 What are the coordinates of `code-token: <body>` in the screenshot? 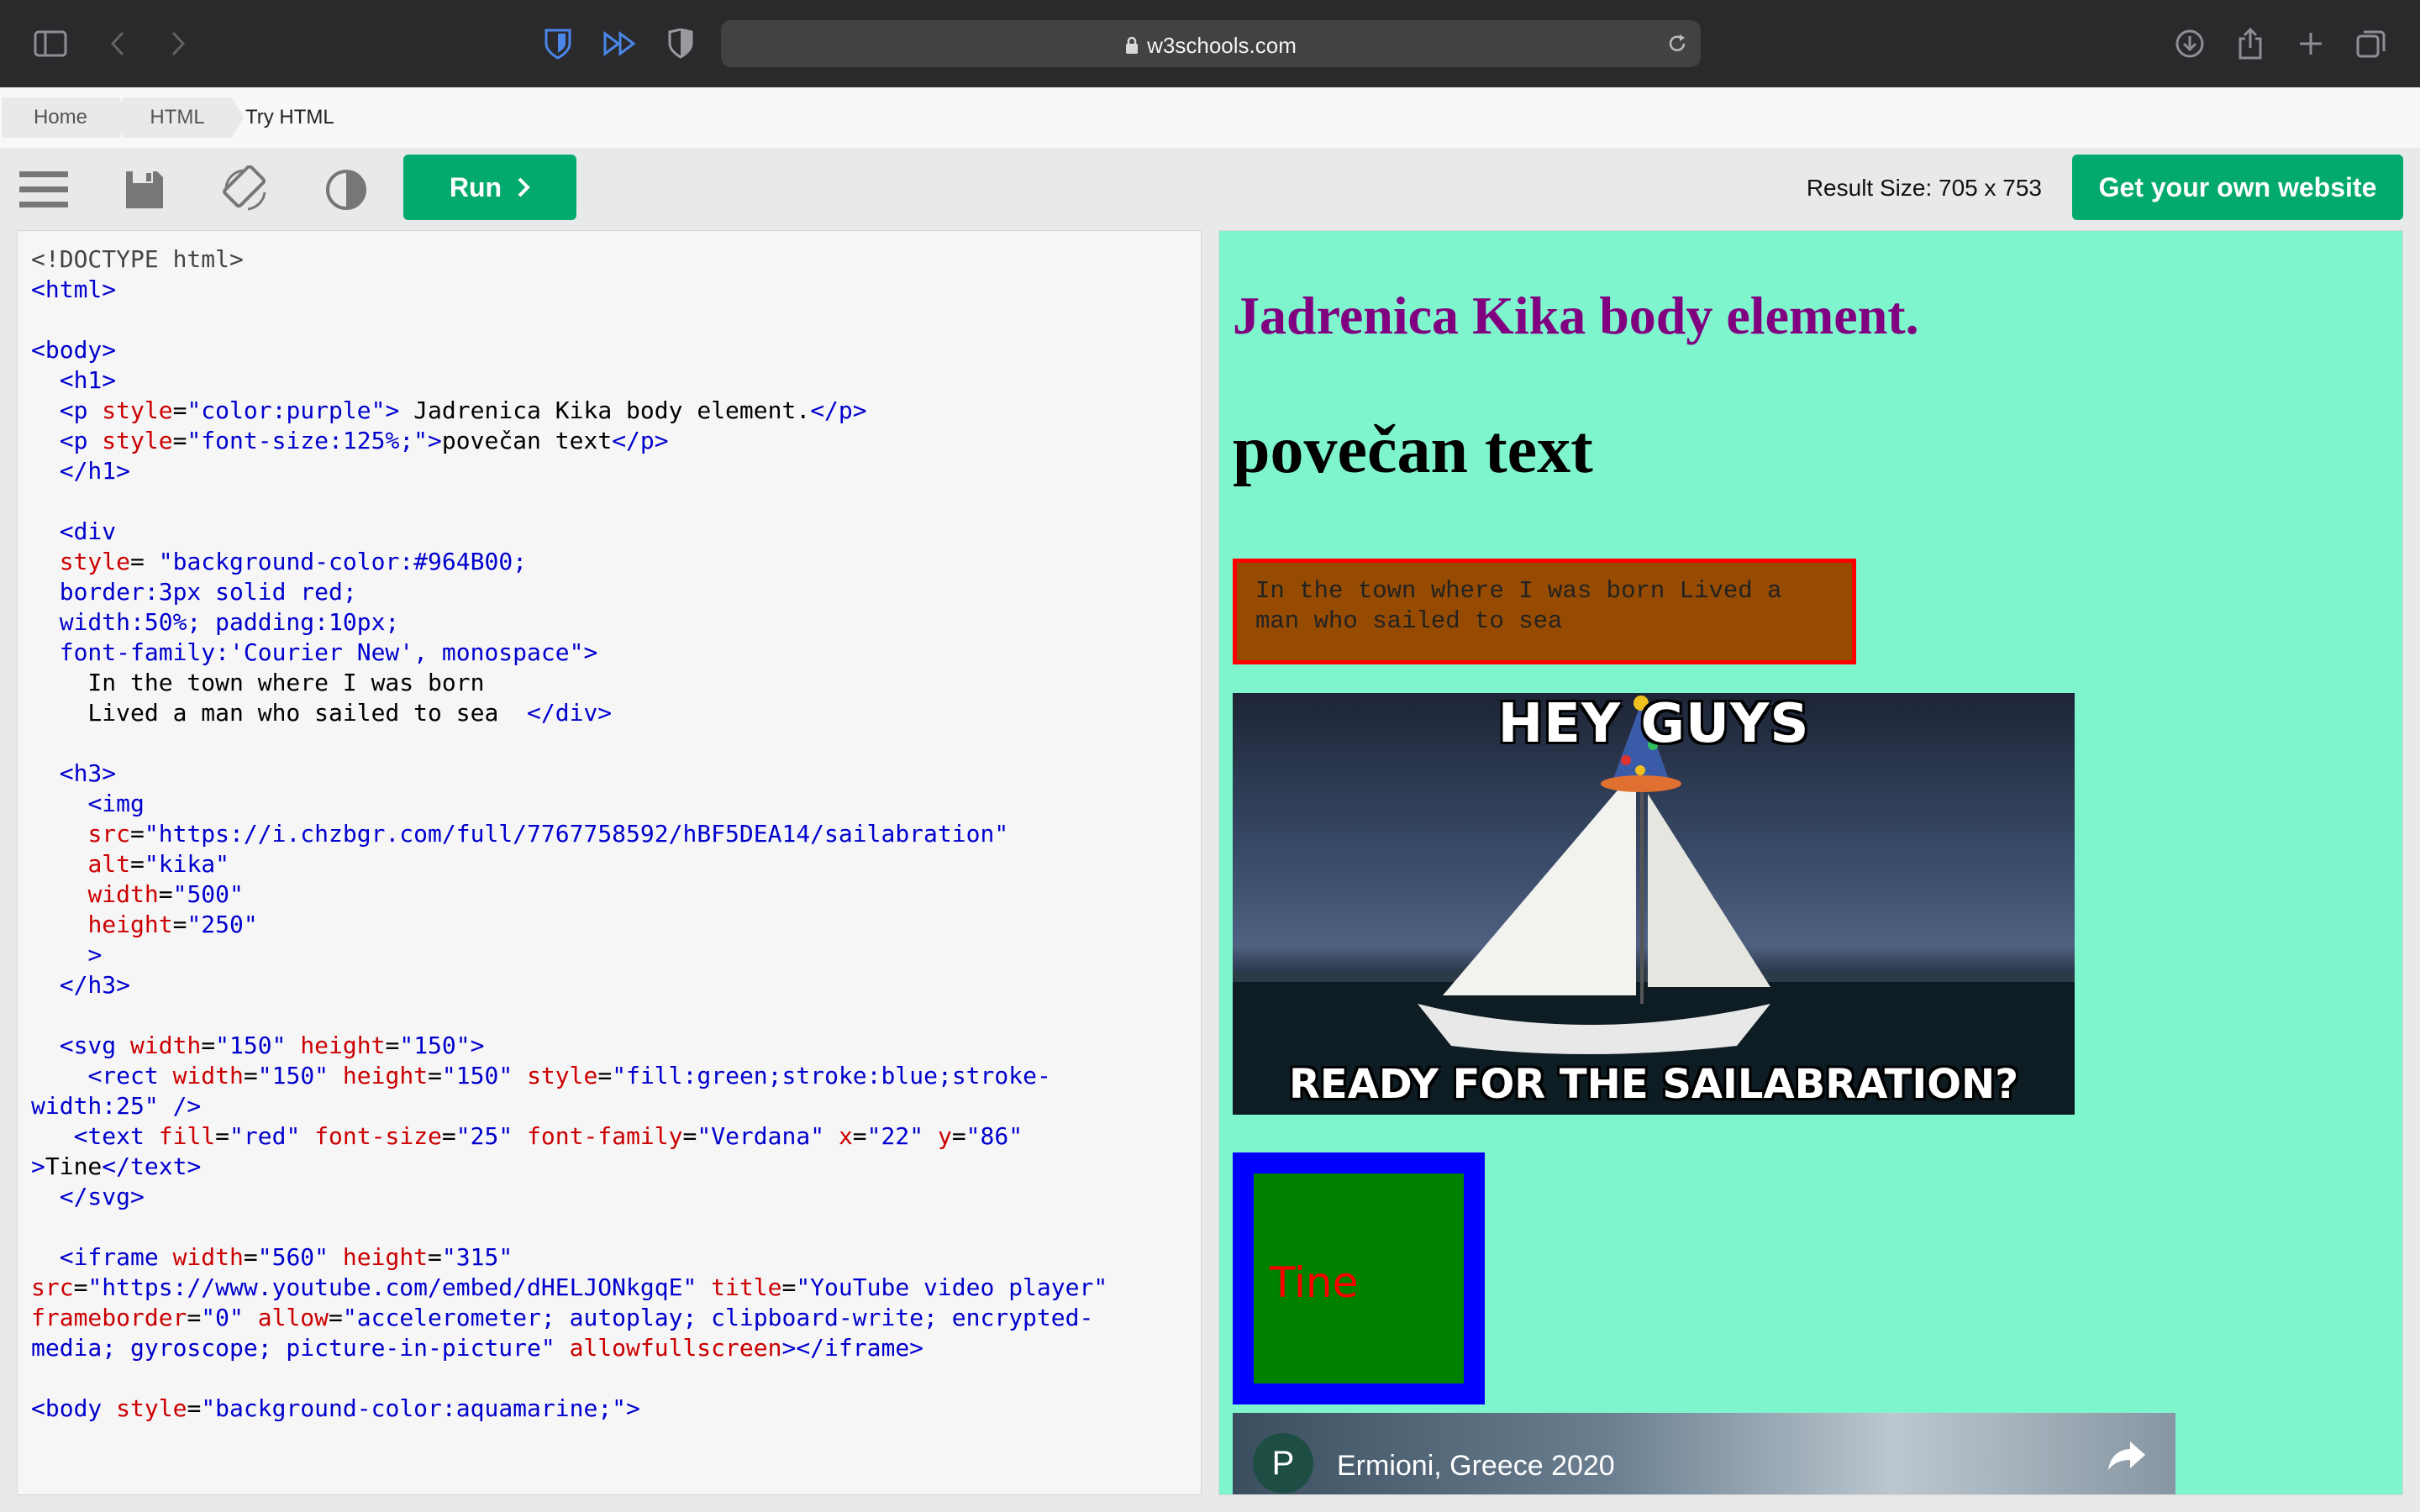 It's located at (74, 350).